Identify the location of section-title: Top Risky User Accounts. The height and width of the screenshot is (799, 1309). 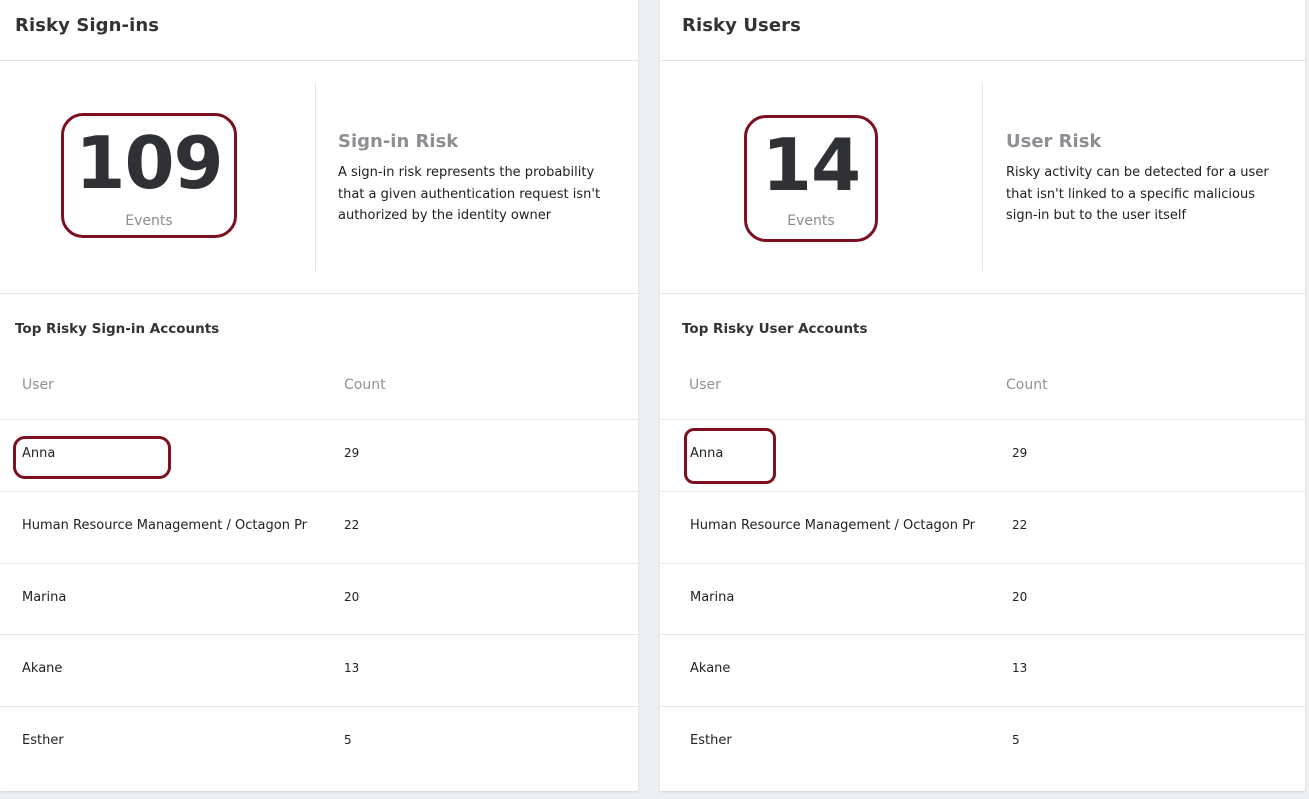
(775, 329).